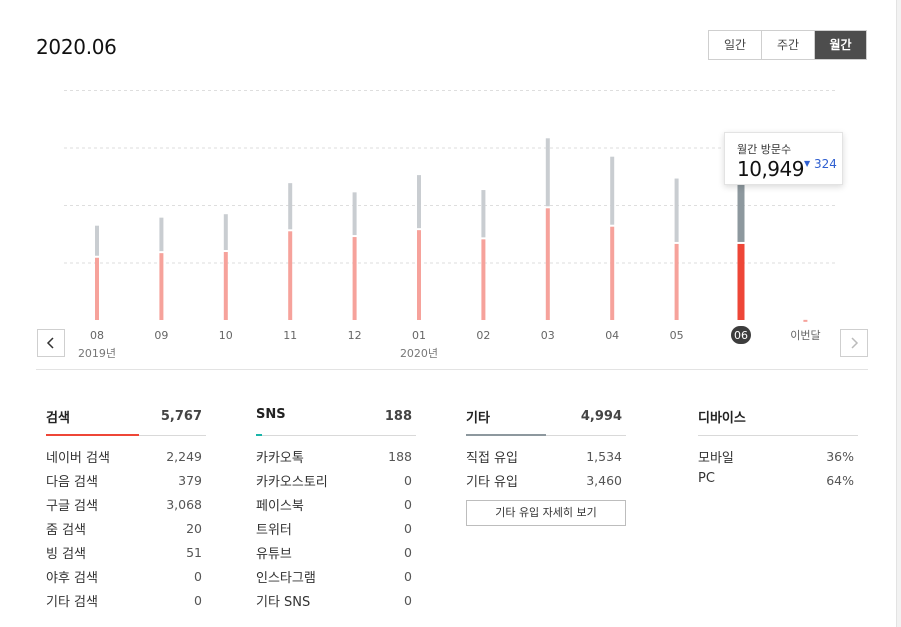  I want to click on caret-down-icon: ▼, so click(807, 163).